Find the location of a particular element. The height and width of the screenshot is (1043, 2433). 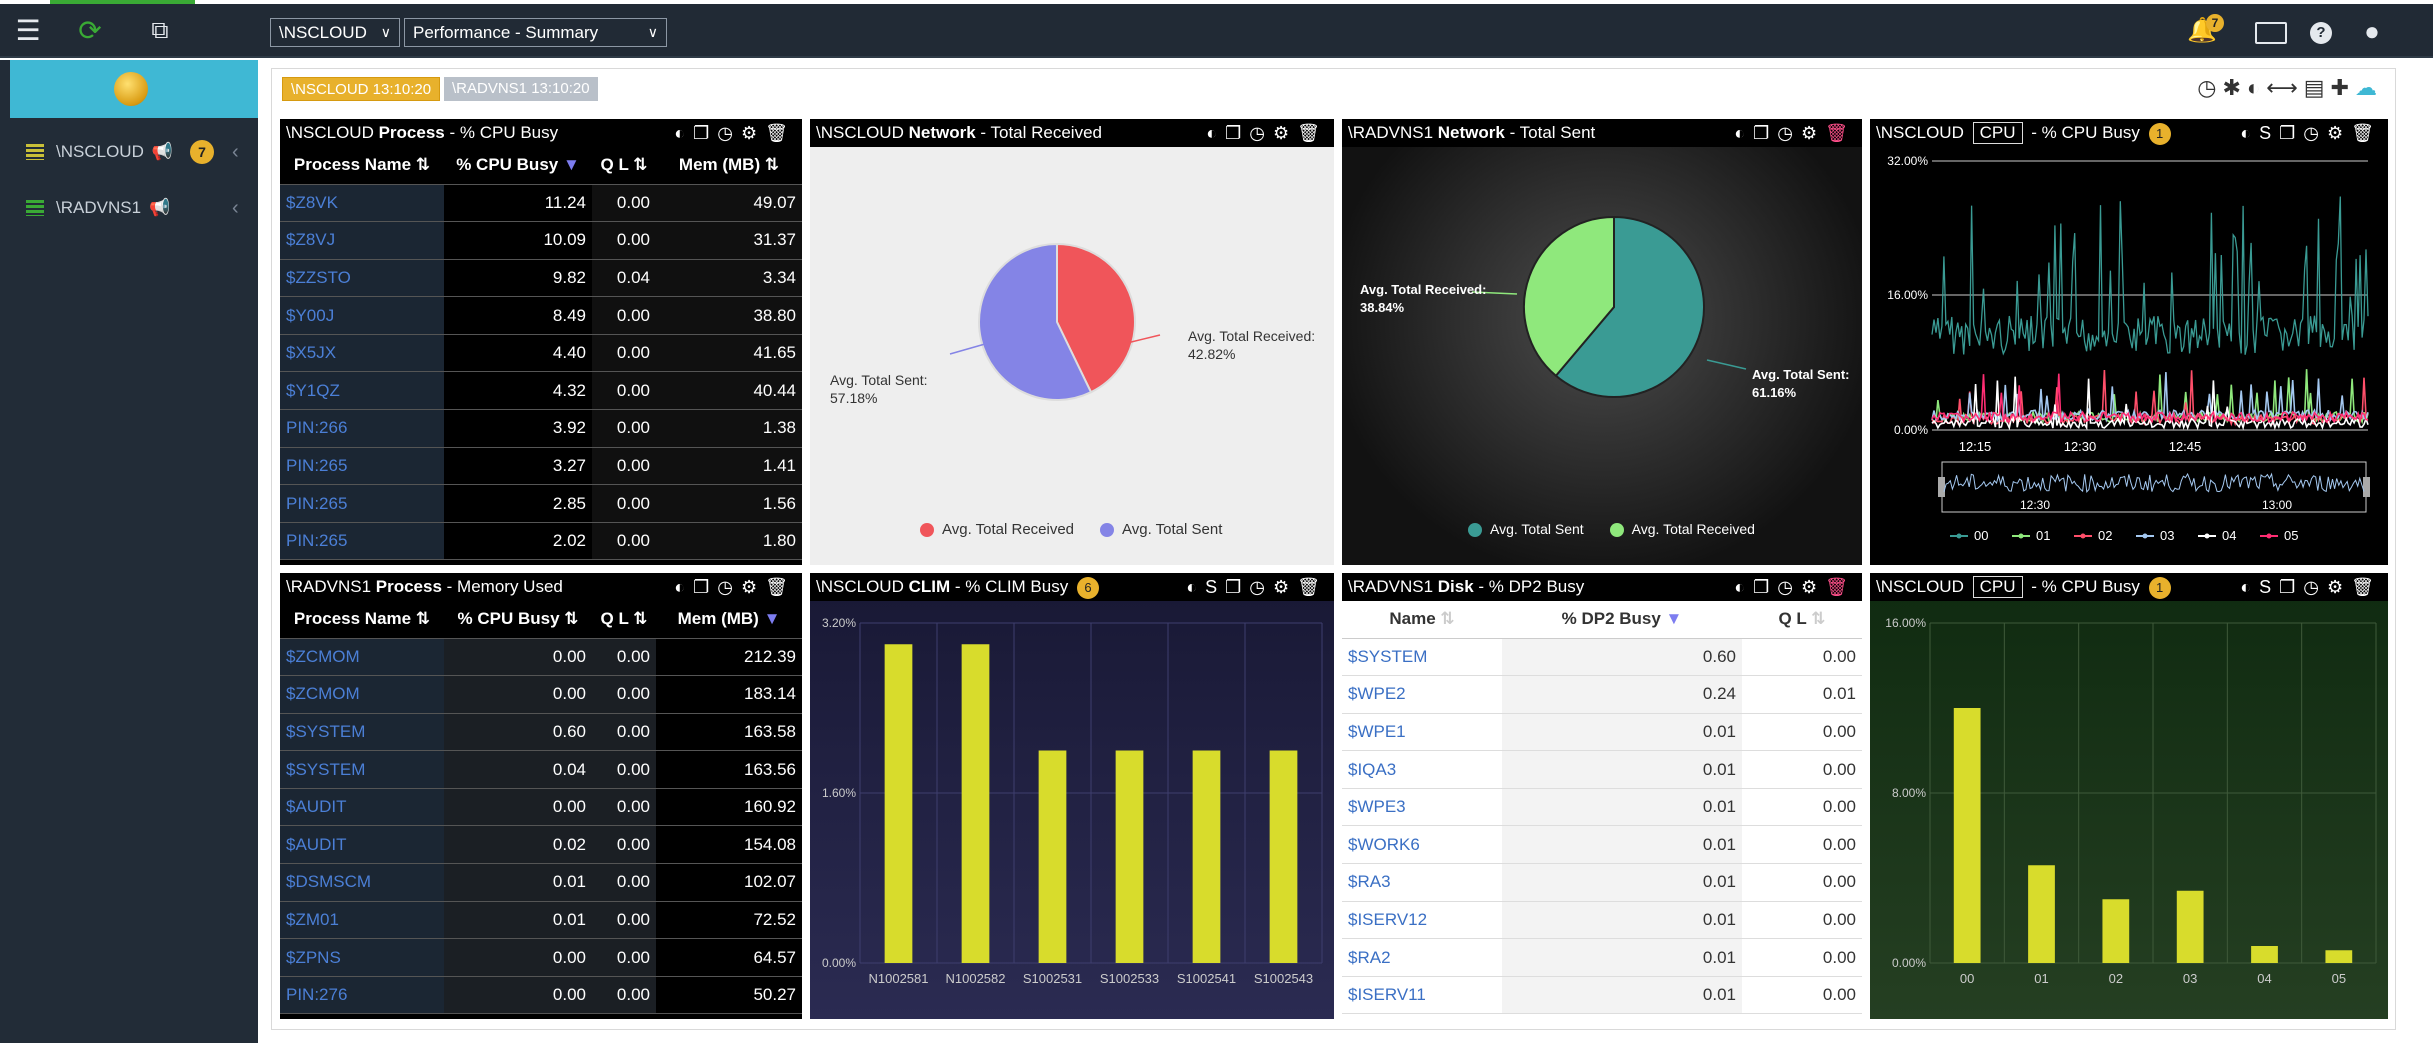

column-header: % DP2 Busy ▼ is located at coordinates (1622, 620).